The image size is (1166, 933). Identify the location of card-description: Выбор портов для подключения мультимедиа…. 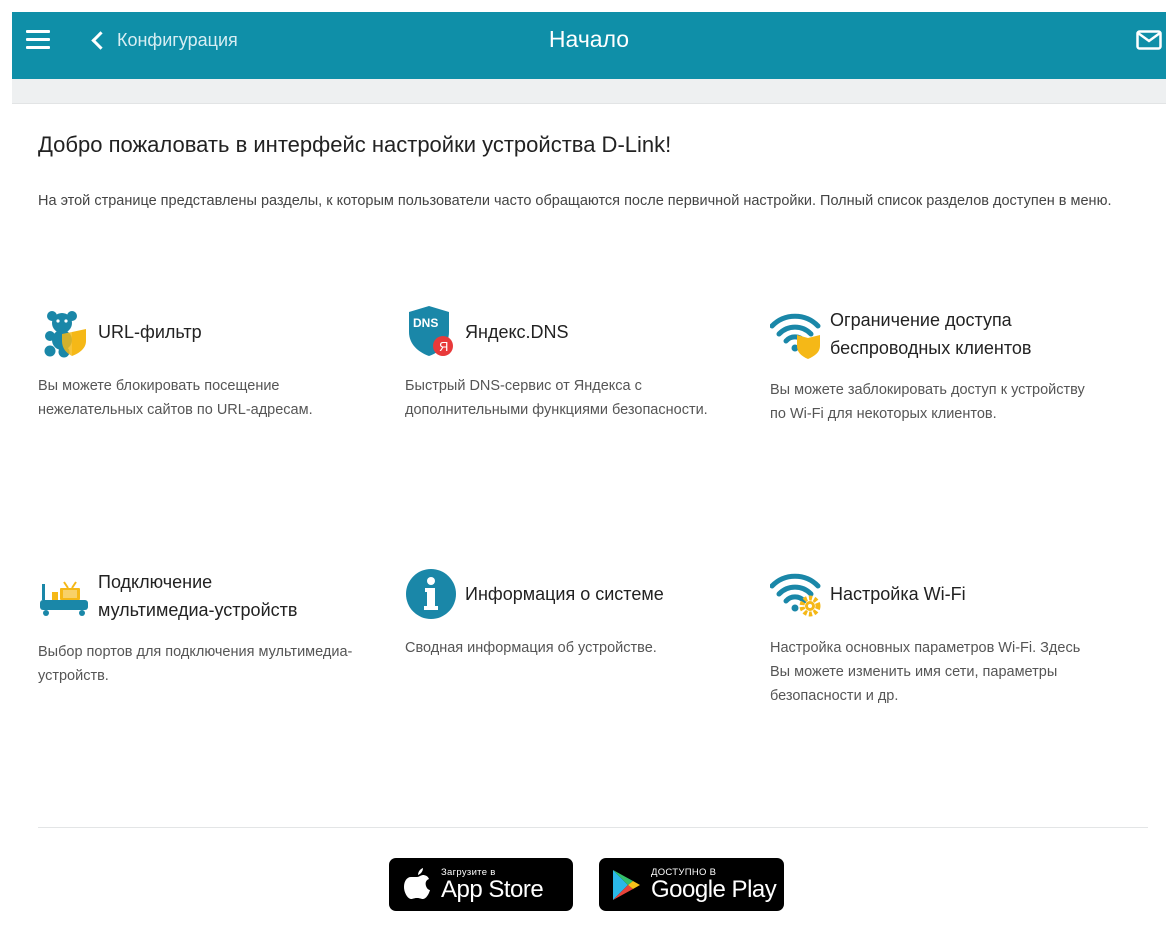
(195, 664).